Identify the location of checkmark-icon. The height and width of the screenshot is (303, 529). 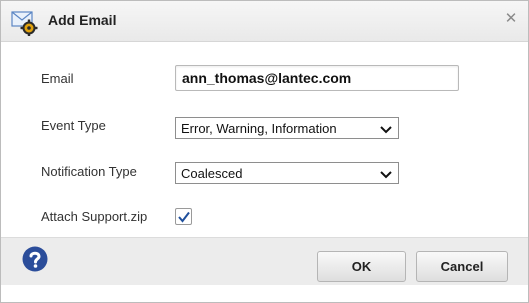
(184, 217).